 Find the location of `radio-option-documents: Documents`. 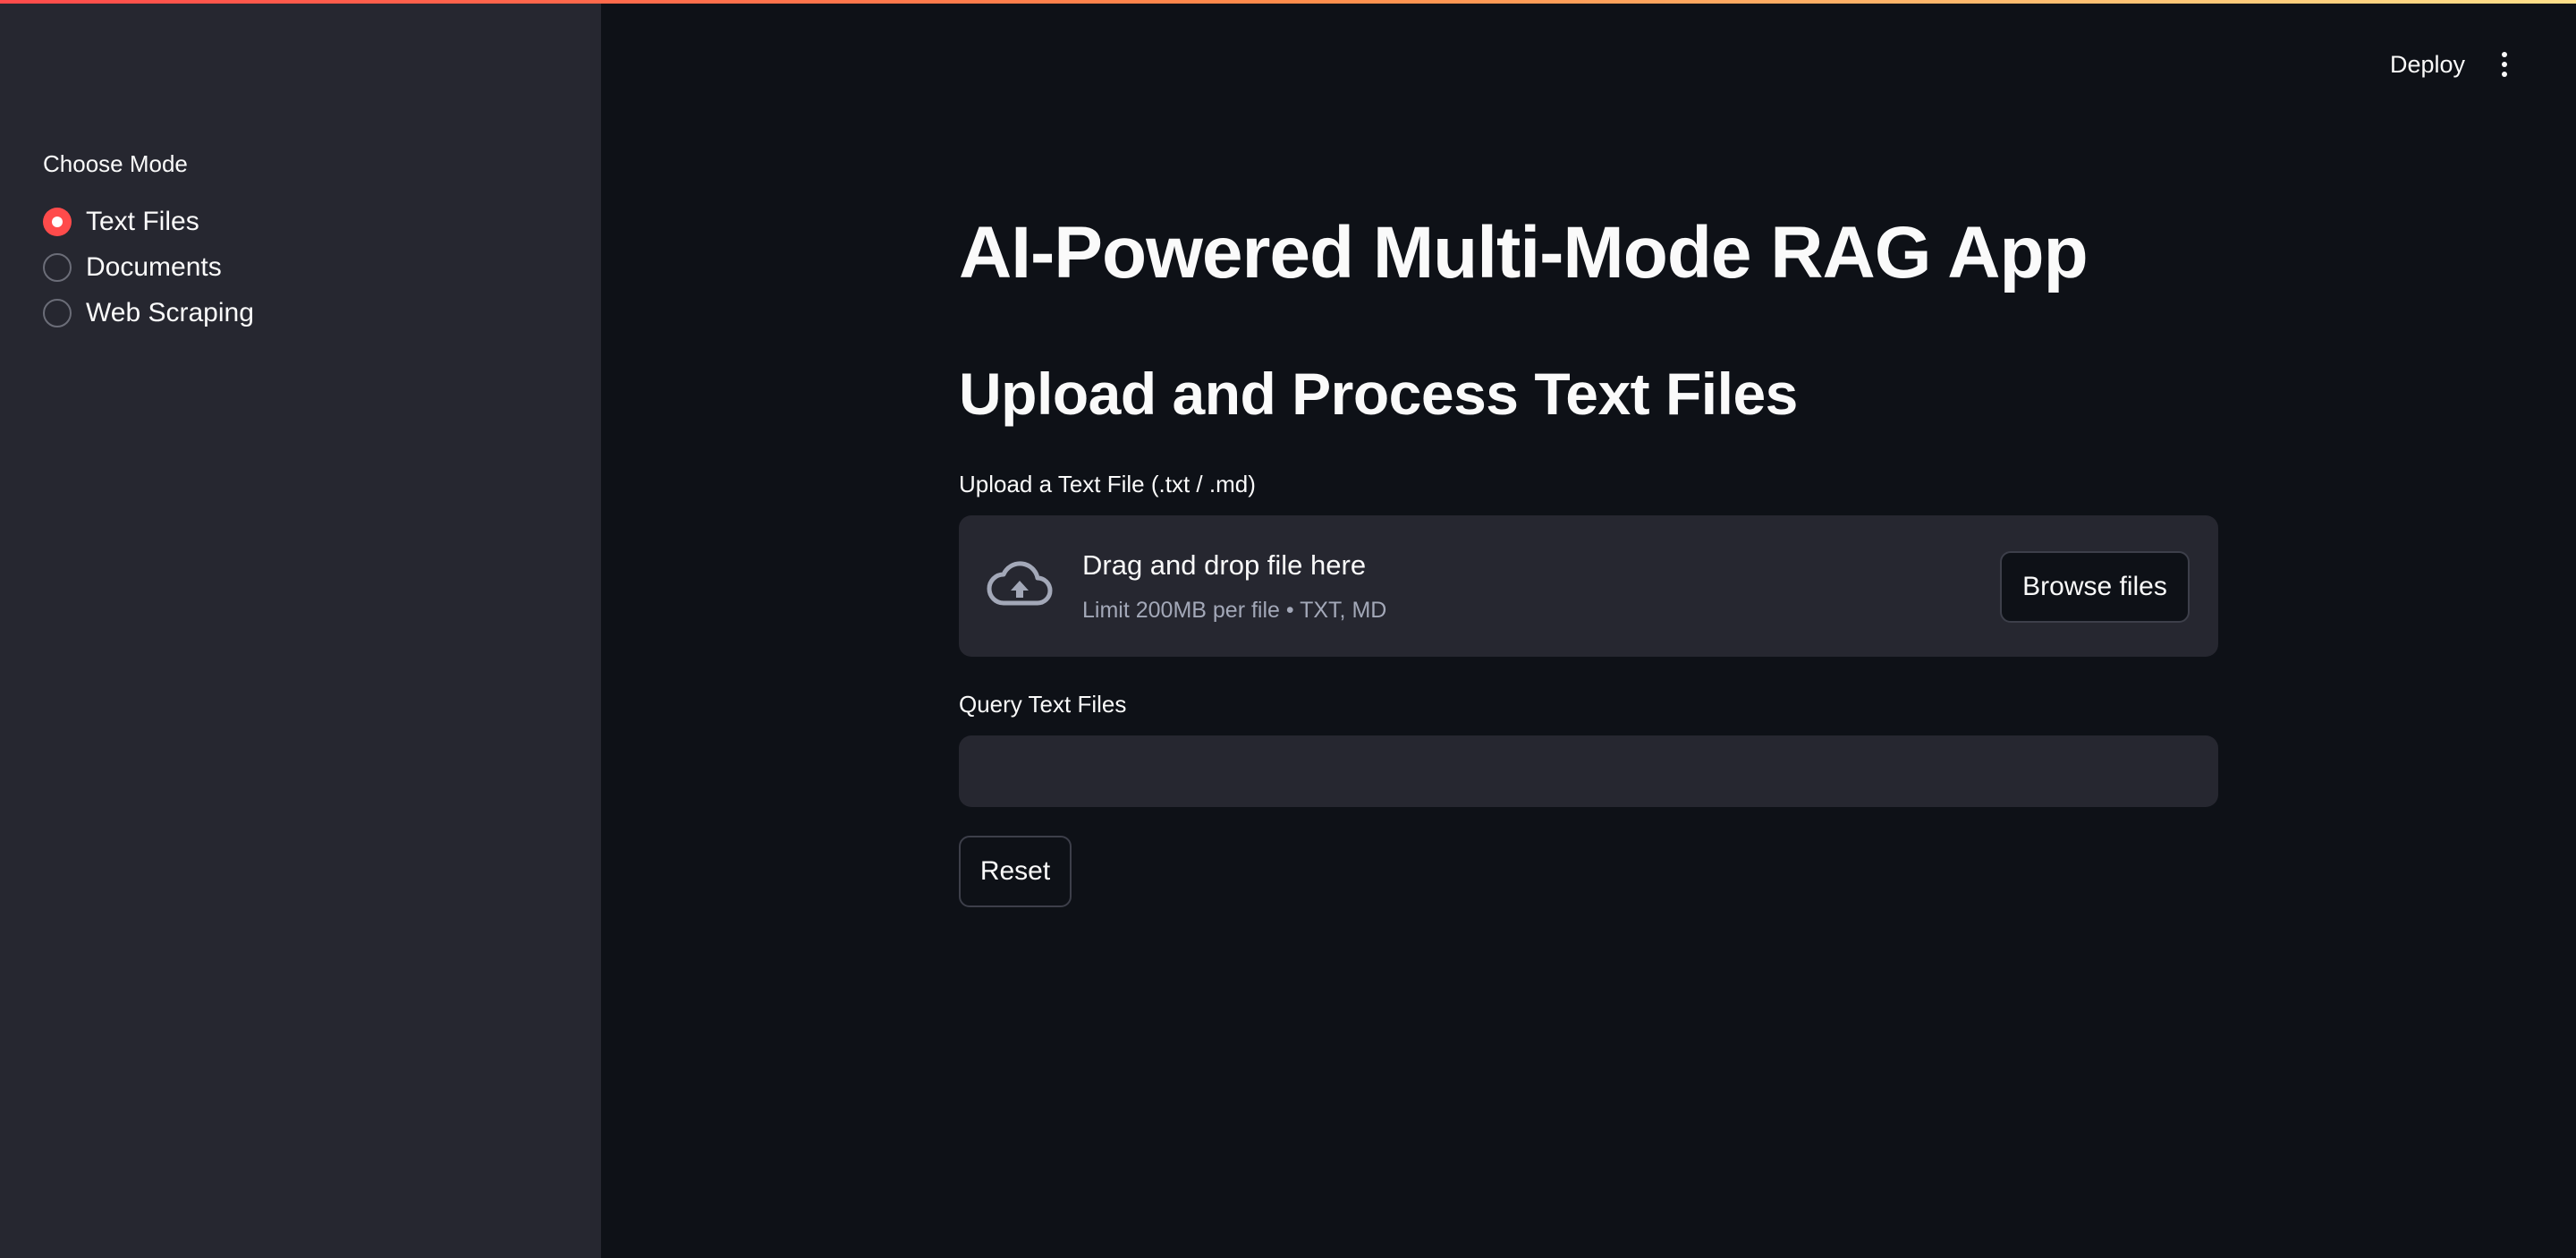

radio-option-documents: Documents is located at coordinates (148, 267).